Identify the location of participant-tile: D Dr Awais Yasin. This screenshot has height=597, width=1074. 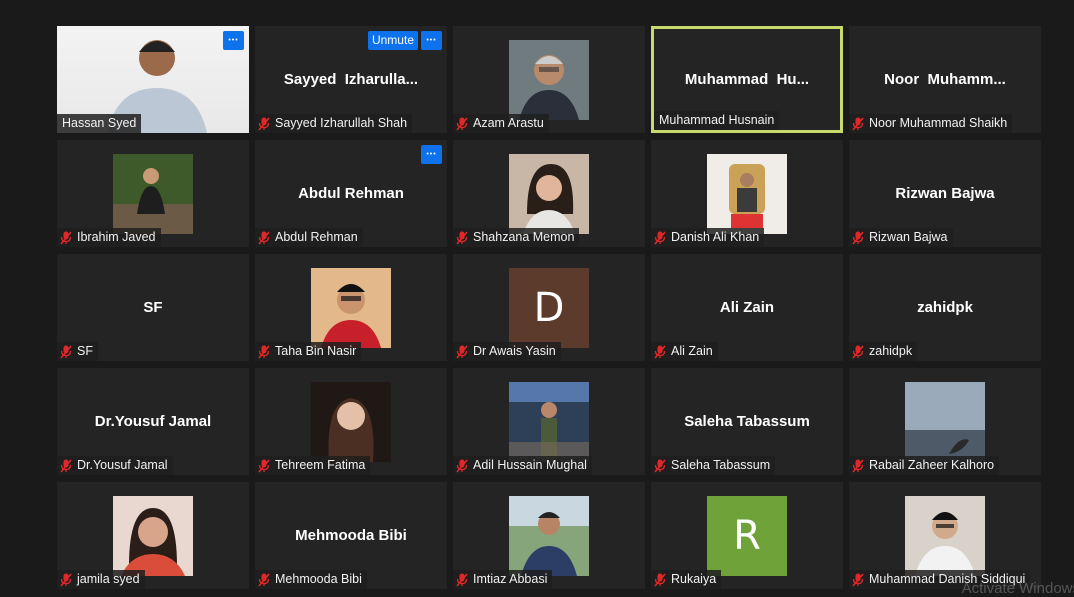
(549, 307).